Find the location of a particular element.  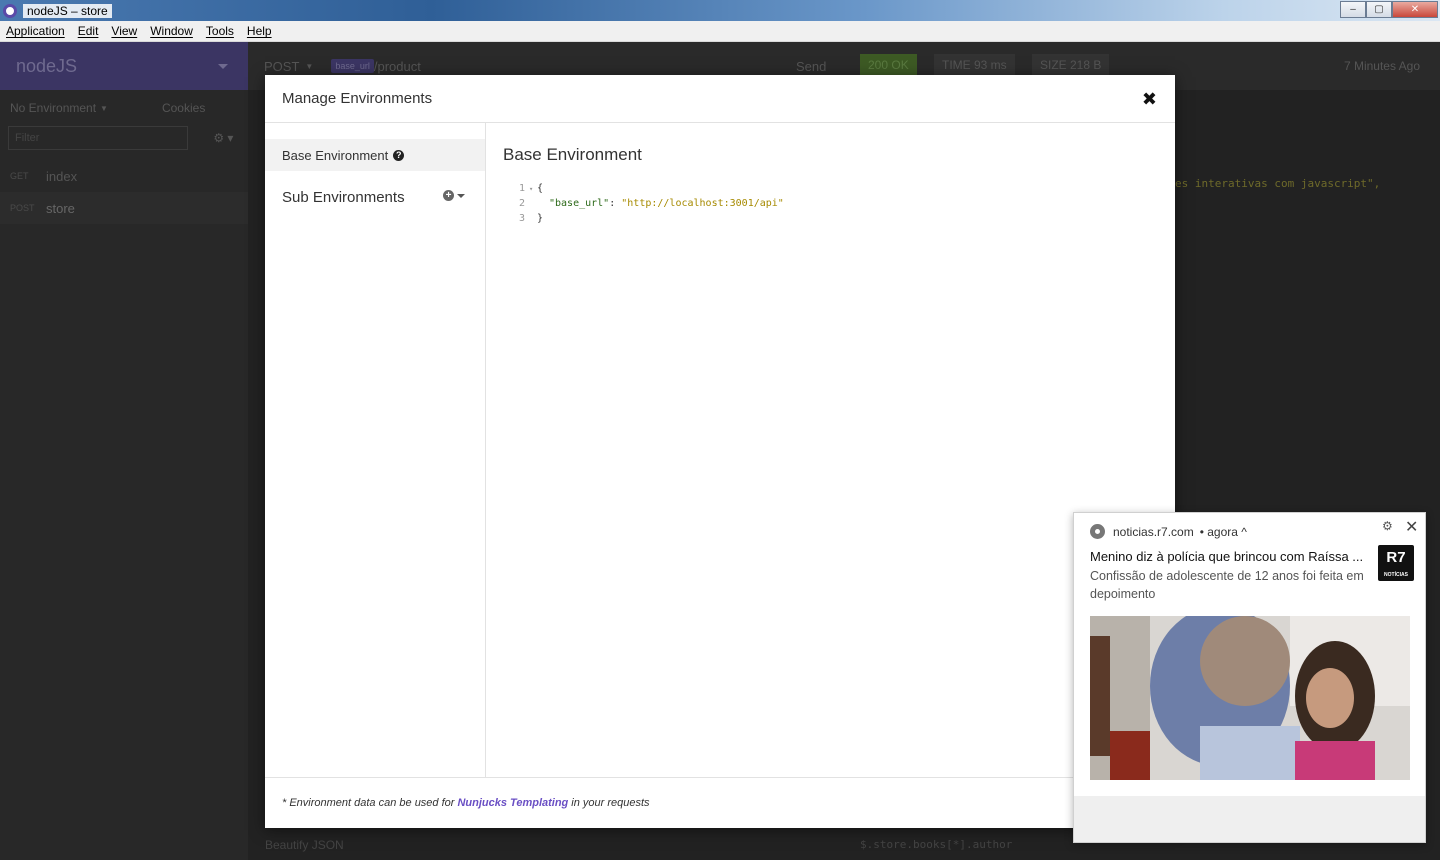

menu-help: Help is located at coordinates (259, 31).